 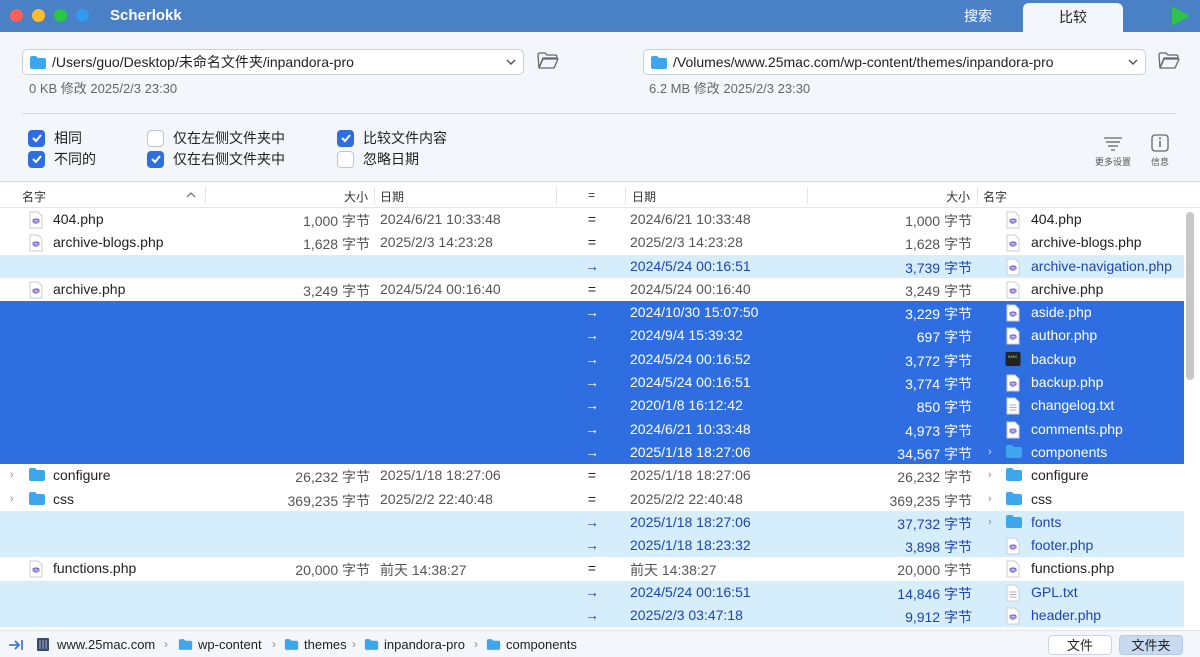 What do you see at coordinates (315, 644) in the screenshot?
I see `breadcrumb-2: themes` at bounding box center [315, 644].